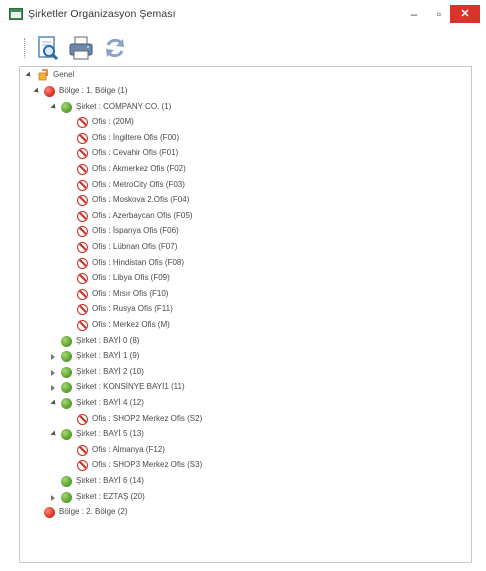  I want to click on tree-node-label: Ofis : Akmerkez Ofis (F02), so click(139, 168).